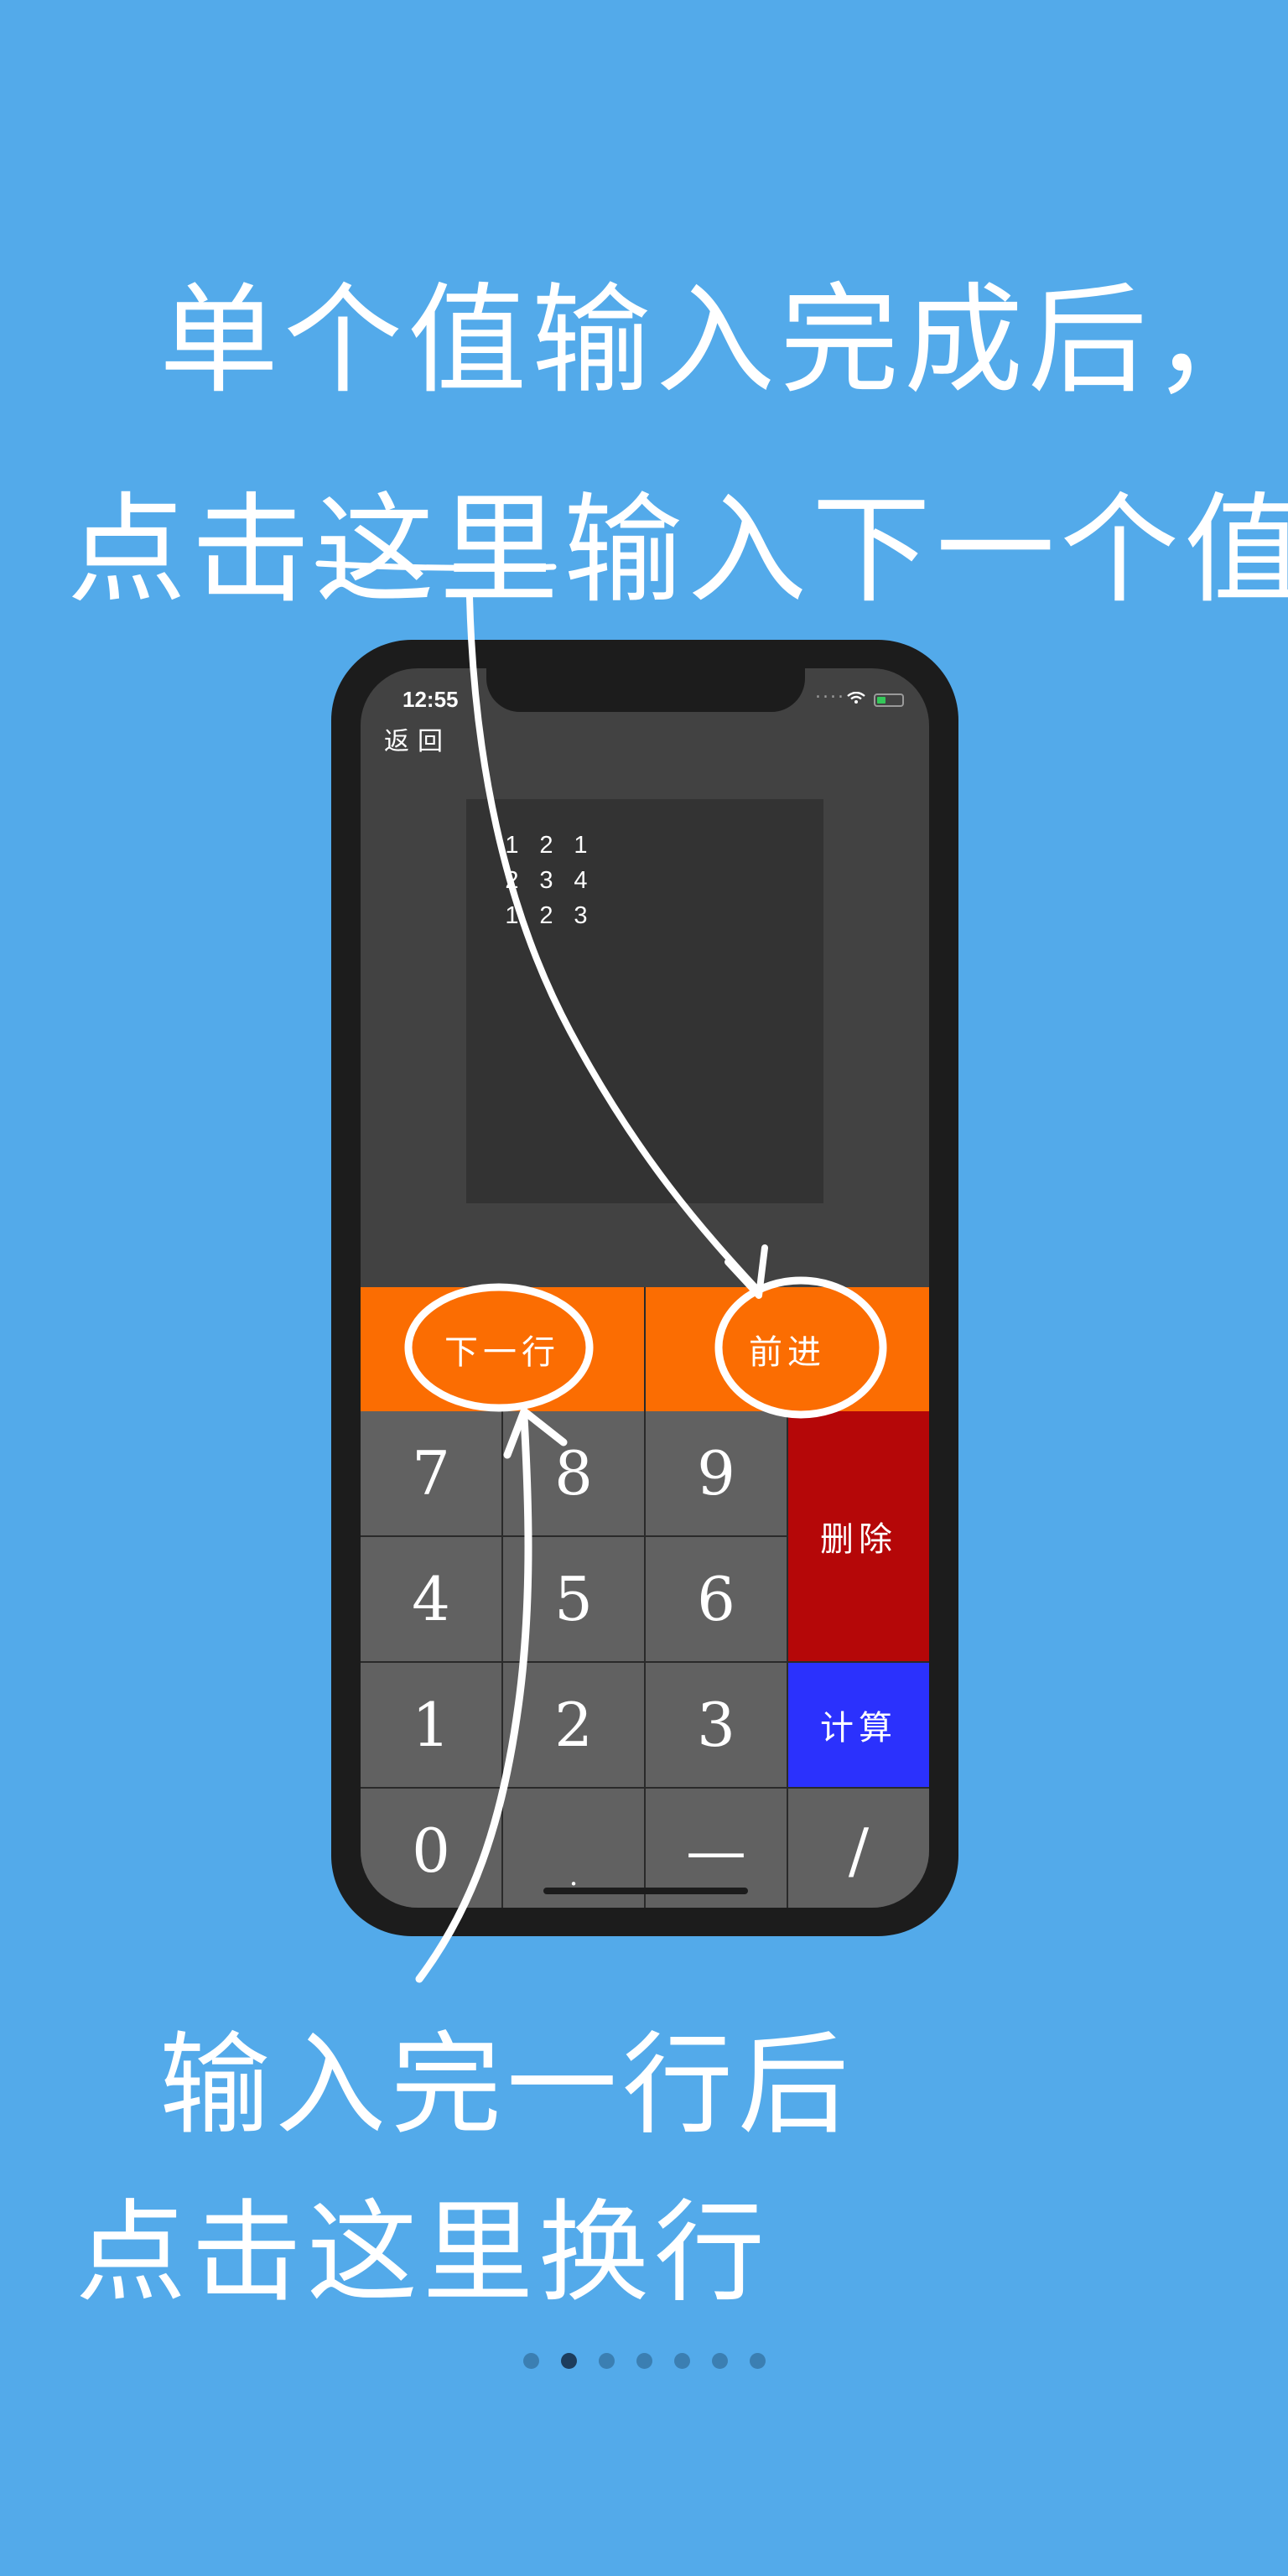  What do you see at coordinates (677, 550) in the screenshot?
I see `caption-top-line-2: 点击这里输入下一个值` at bounding box center [677, 550].